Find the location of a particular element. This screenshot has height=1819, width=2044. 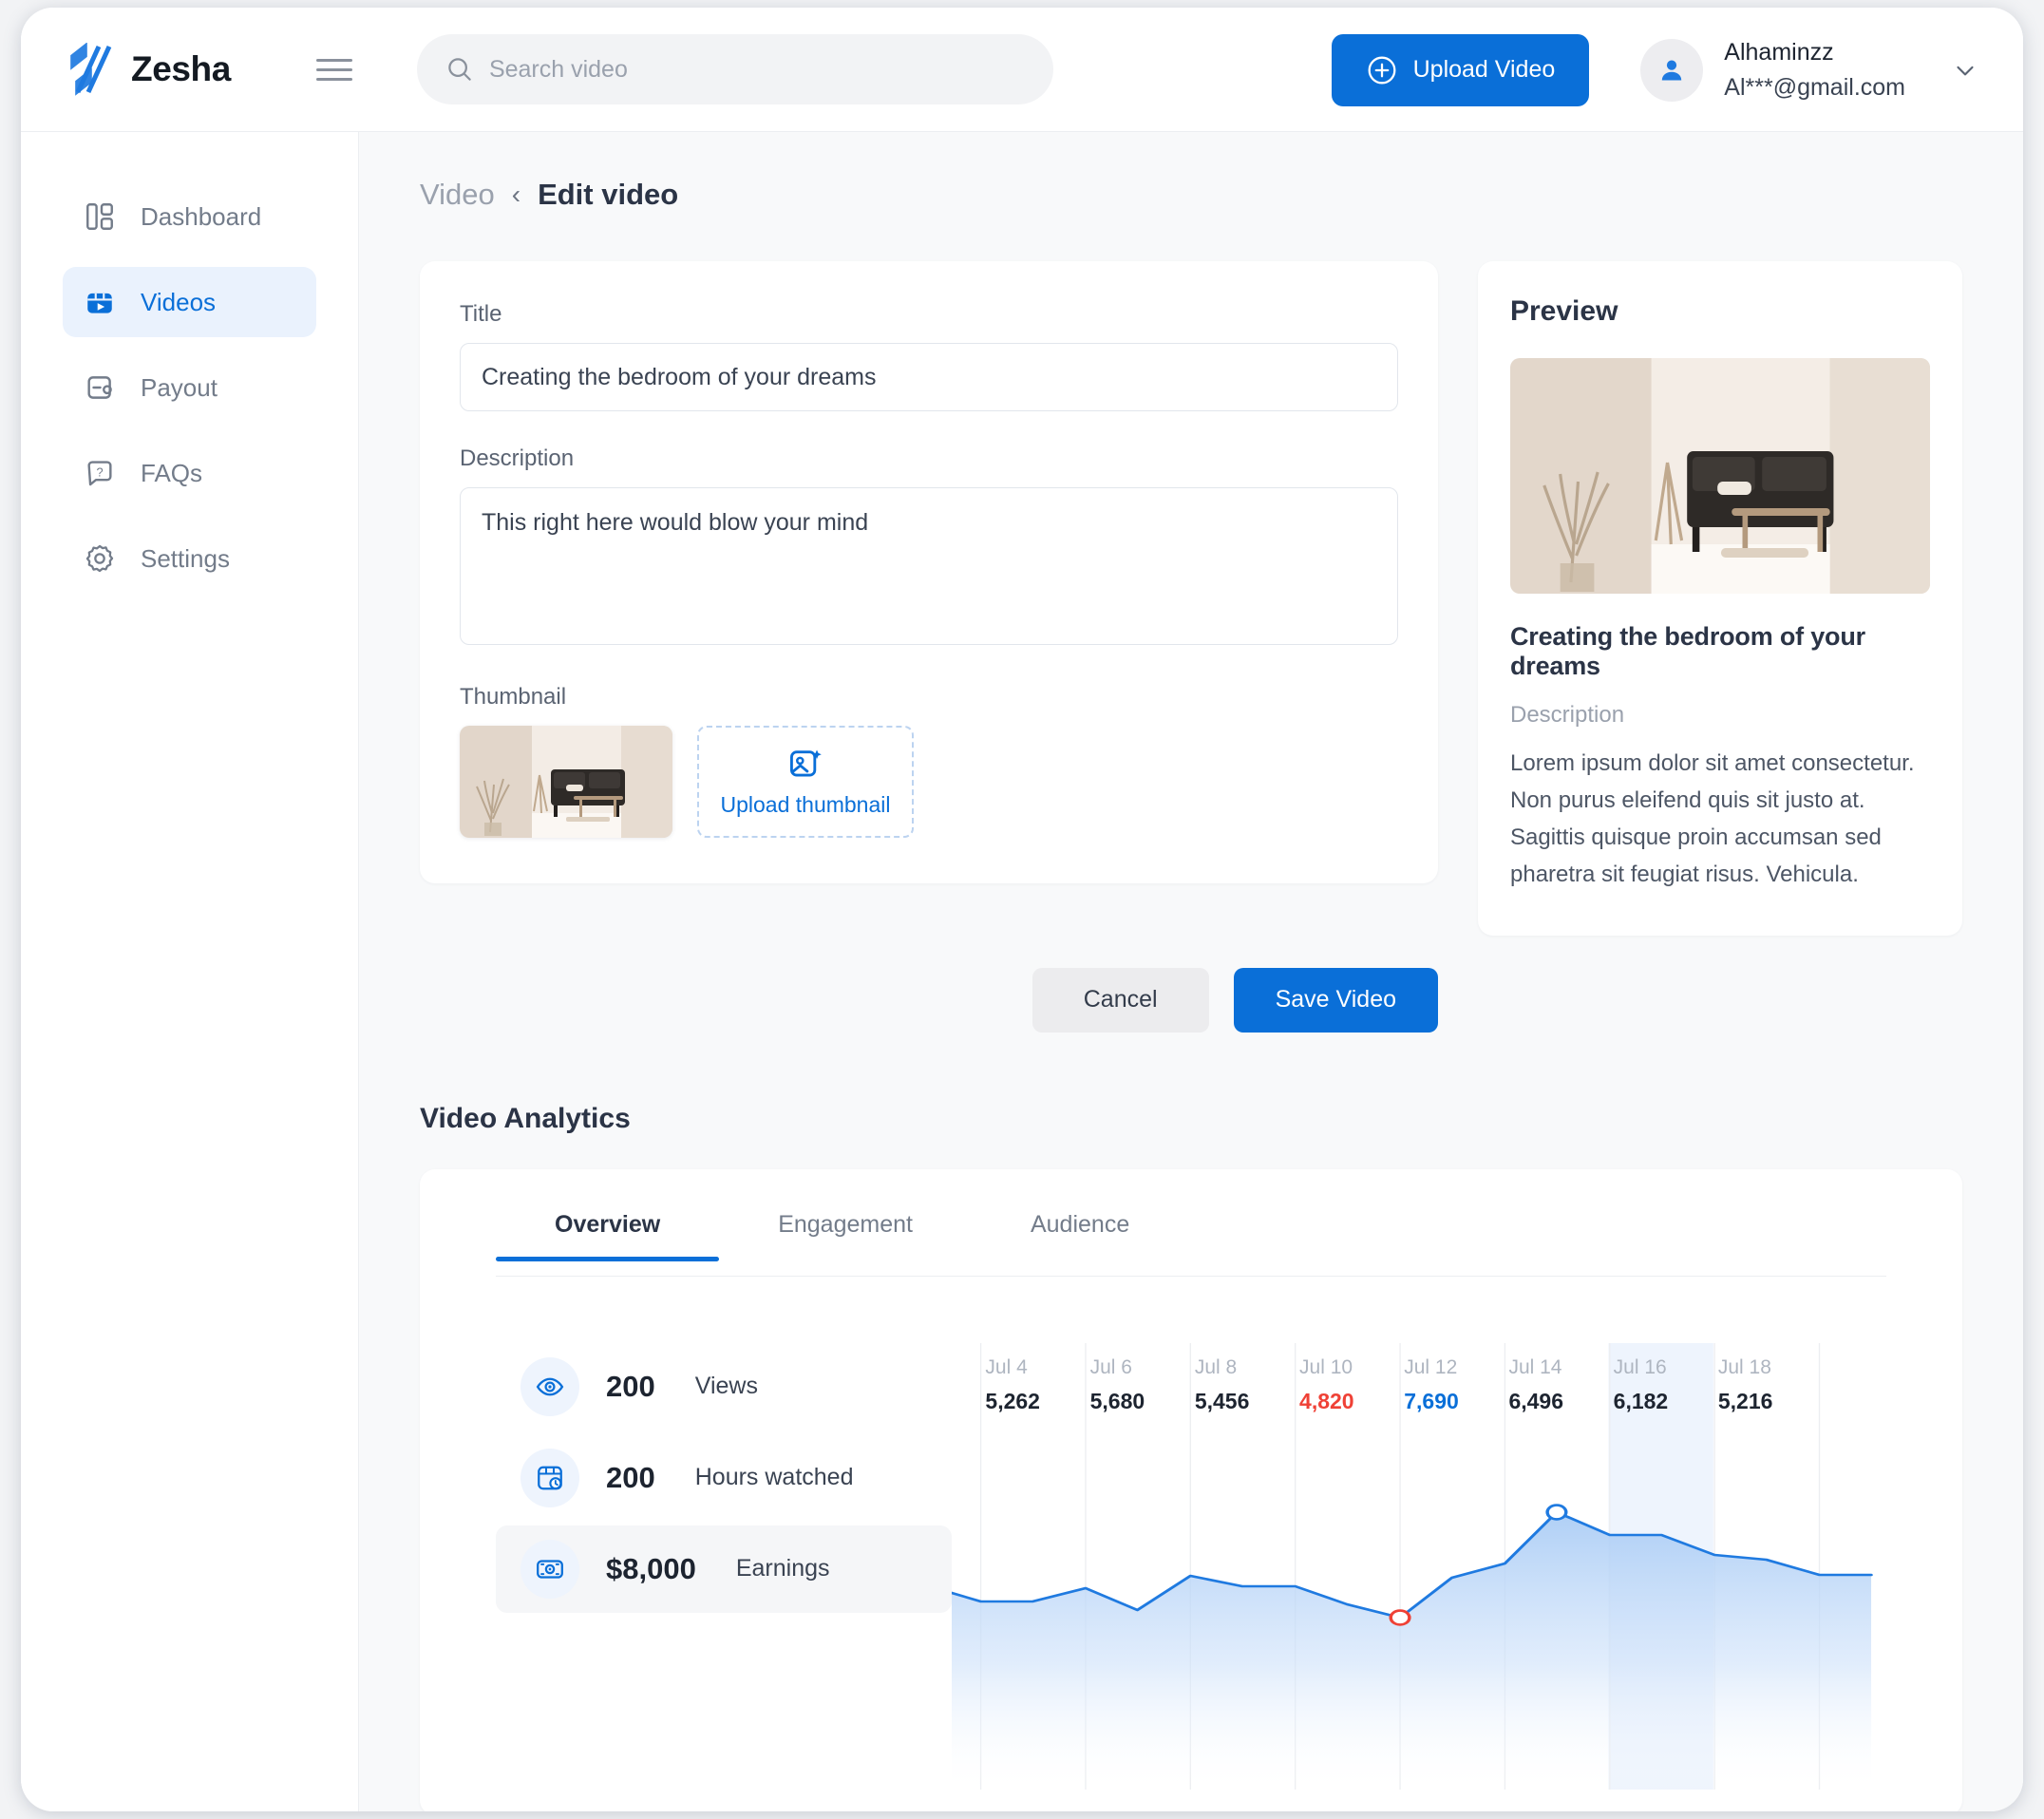

plus-circle-icon is located at coordinates (1382, 70).